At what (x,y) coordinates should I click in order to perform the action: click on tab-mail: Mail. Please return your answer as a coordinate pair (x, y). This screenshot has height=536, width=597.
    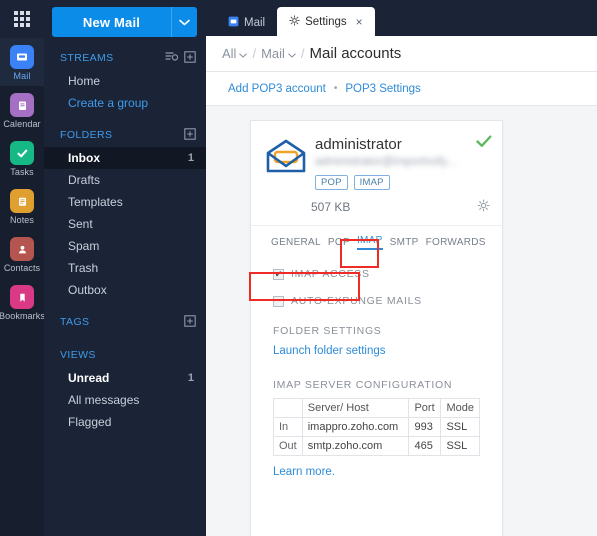
    Looking at the image, I should click on (246, 22).